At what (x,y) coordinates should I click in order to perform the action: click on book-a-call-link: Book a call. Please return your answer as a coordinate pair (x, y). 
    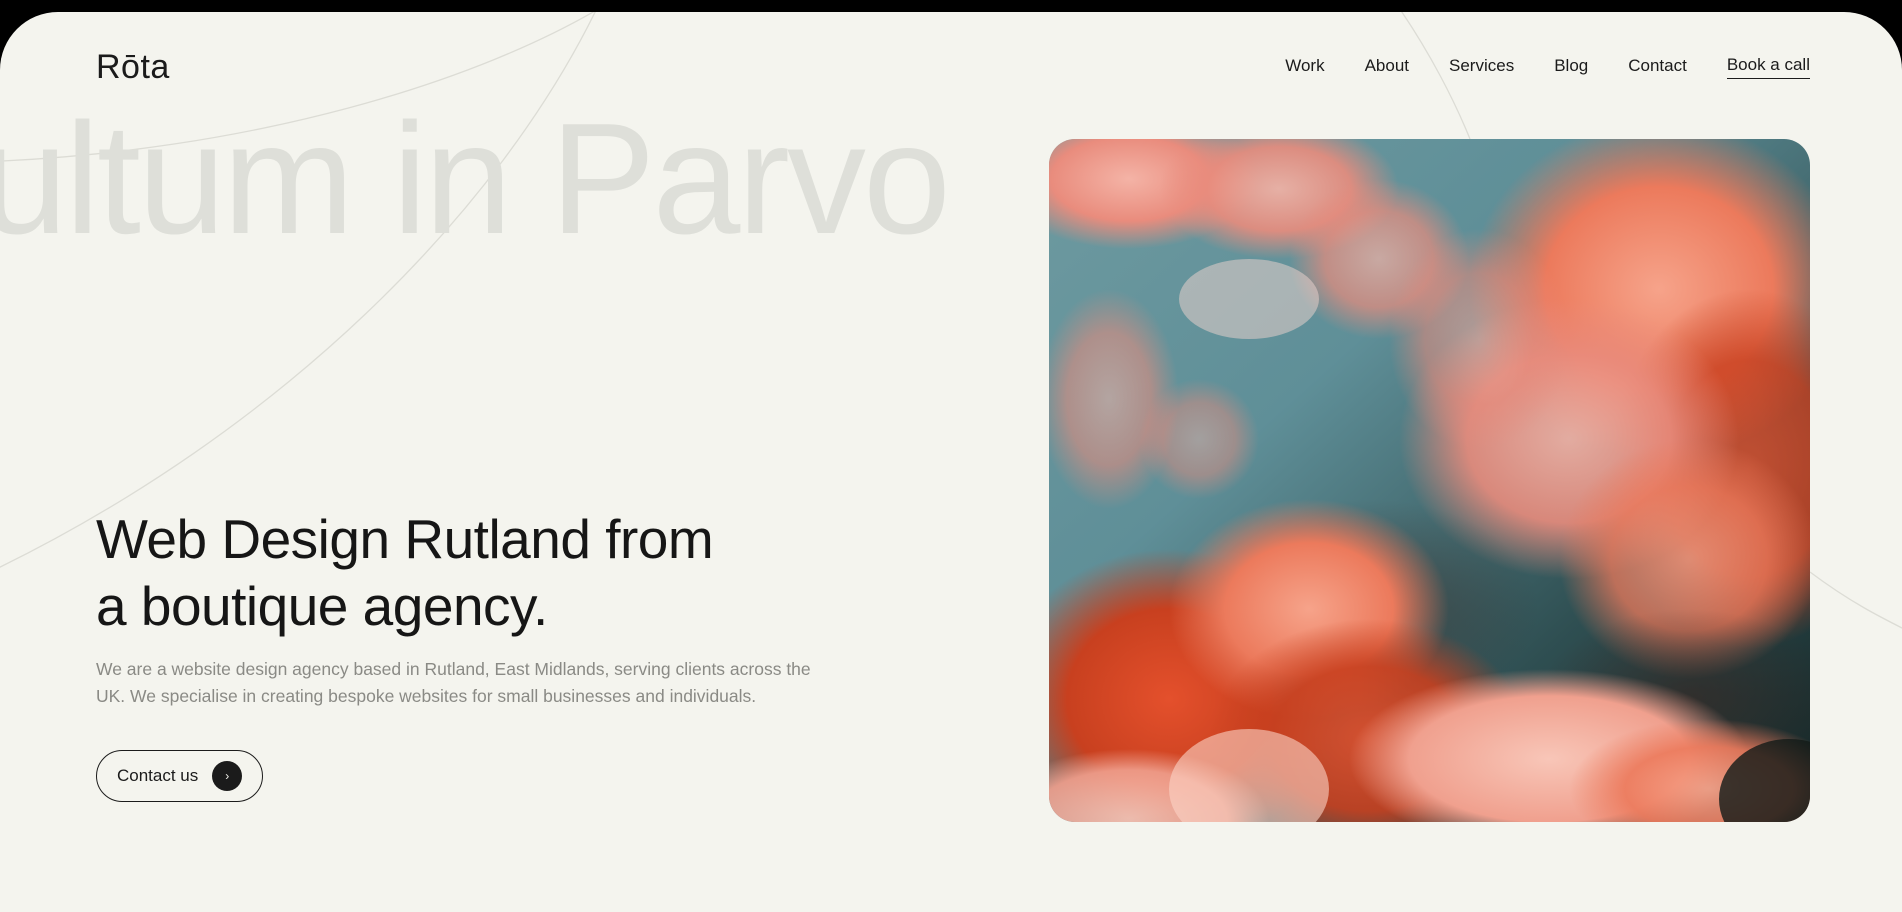
    Looking at the image, I should click on (1768, 67).